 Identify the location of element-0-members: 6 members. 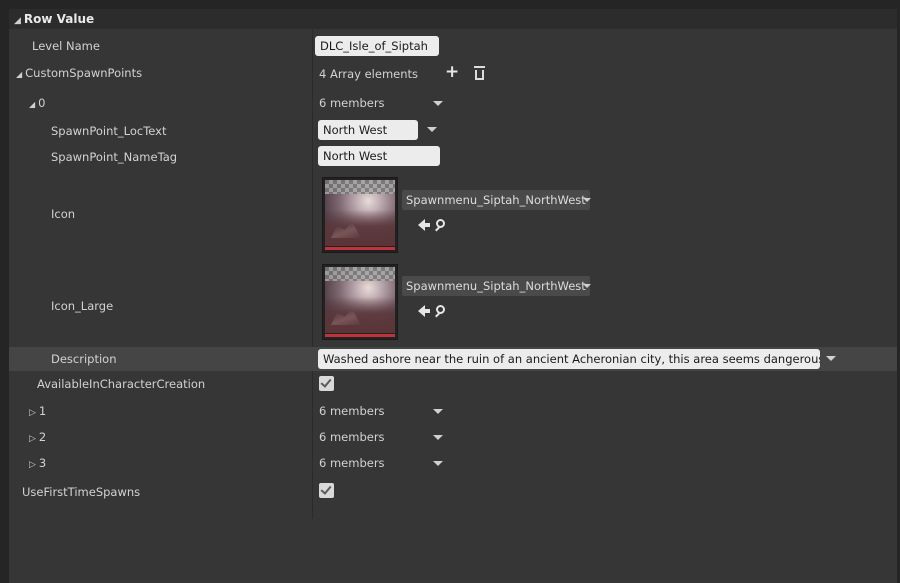
(352, 103).